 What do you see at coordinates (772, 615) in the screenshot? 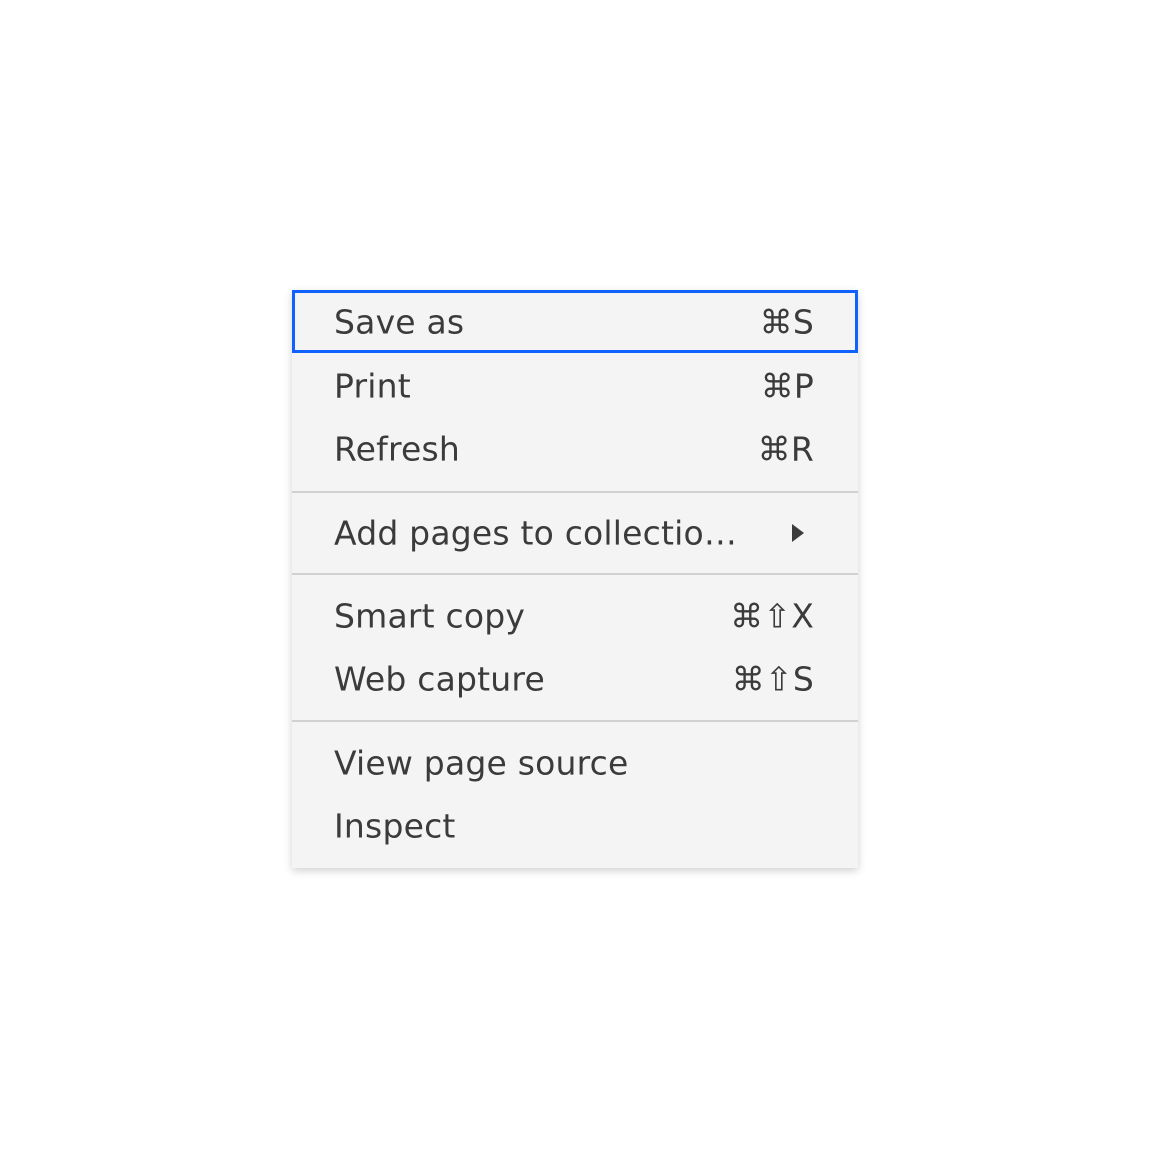
I see `keyboard-shortcut: ⌘⇧X` at bounding box center [772, 615].